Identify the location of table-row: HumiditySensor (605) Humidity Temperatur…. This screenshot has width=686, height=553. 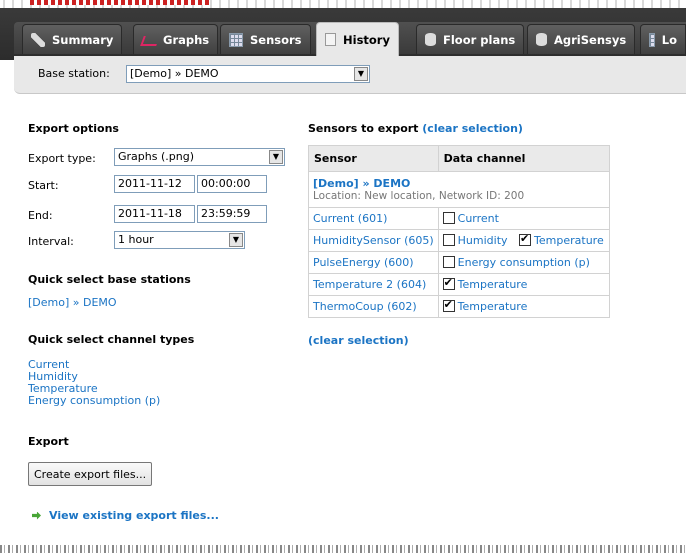
(459, 240).